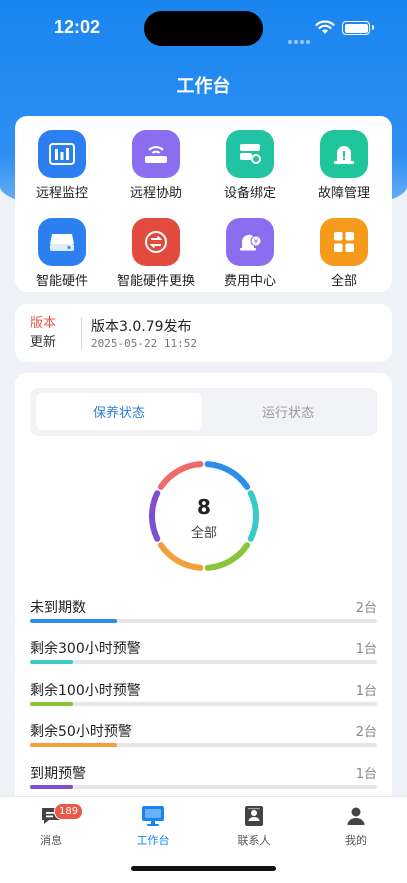 The image size is (407, 883). I want to click on status-time: 12:02, so click(77, 27).